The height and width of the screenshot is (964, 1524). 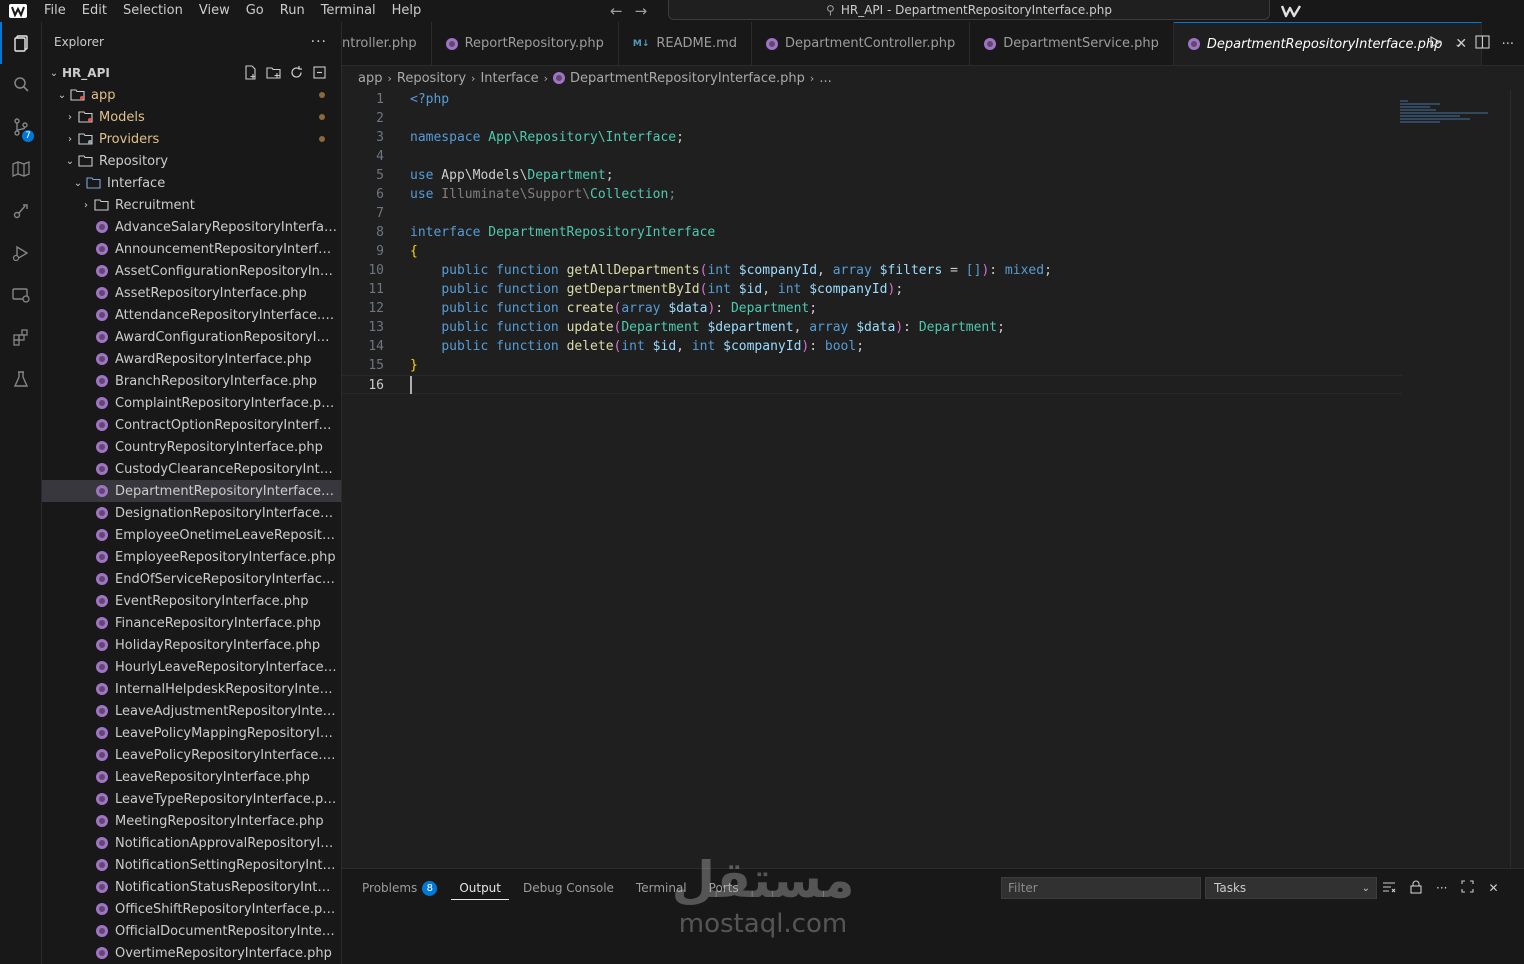 I want to click on menu-terminal: Terminal, so click(x=348, y=11).